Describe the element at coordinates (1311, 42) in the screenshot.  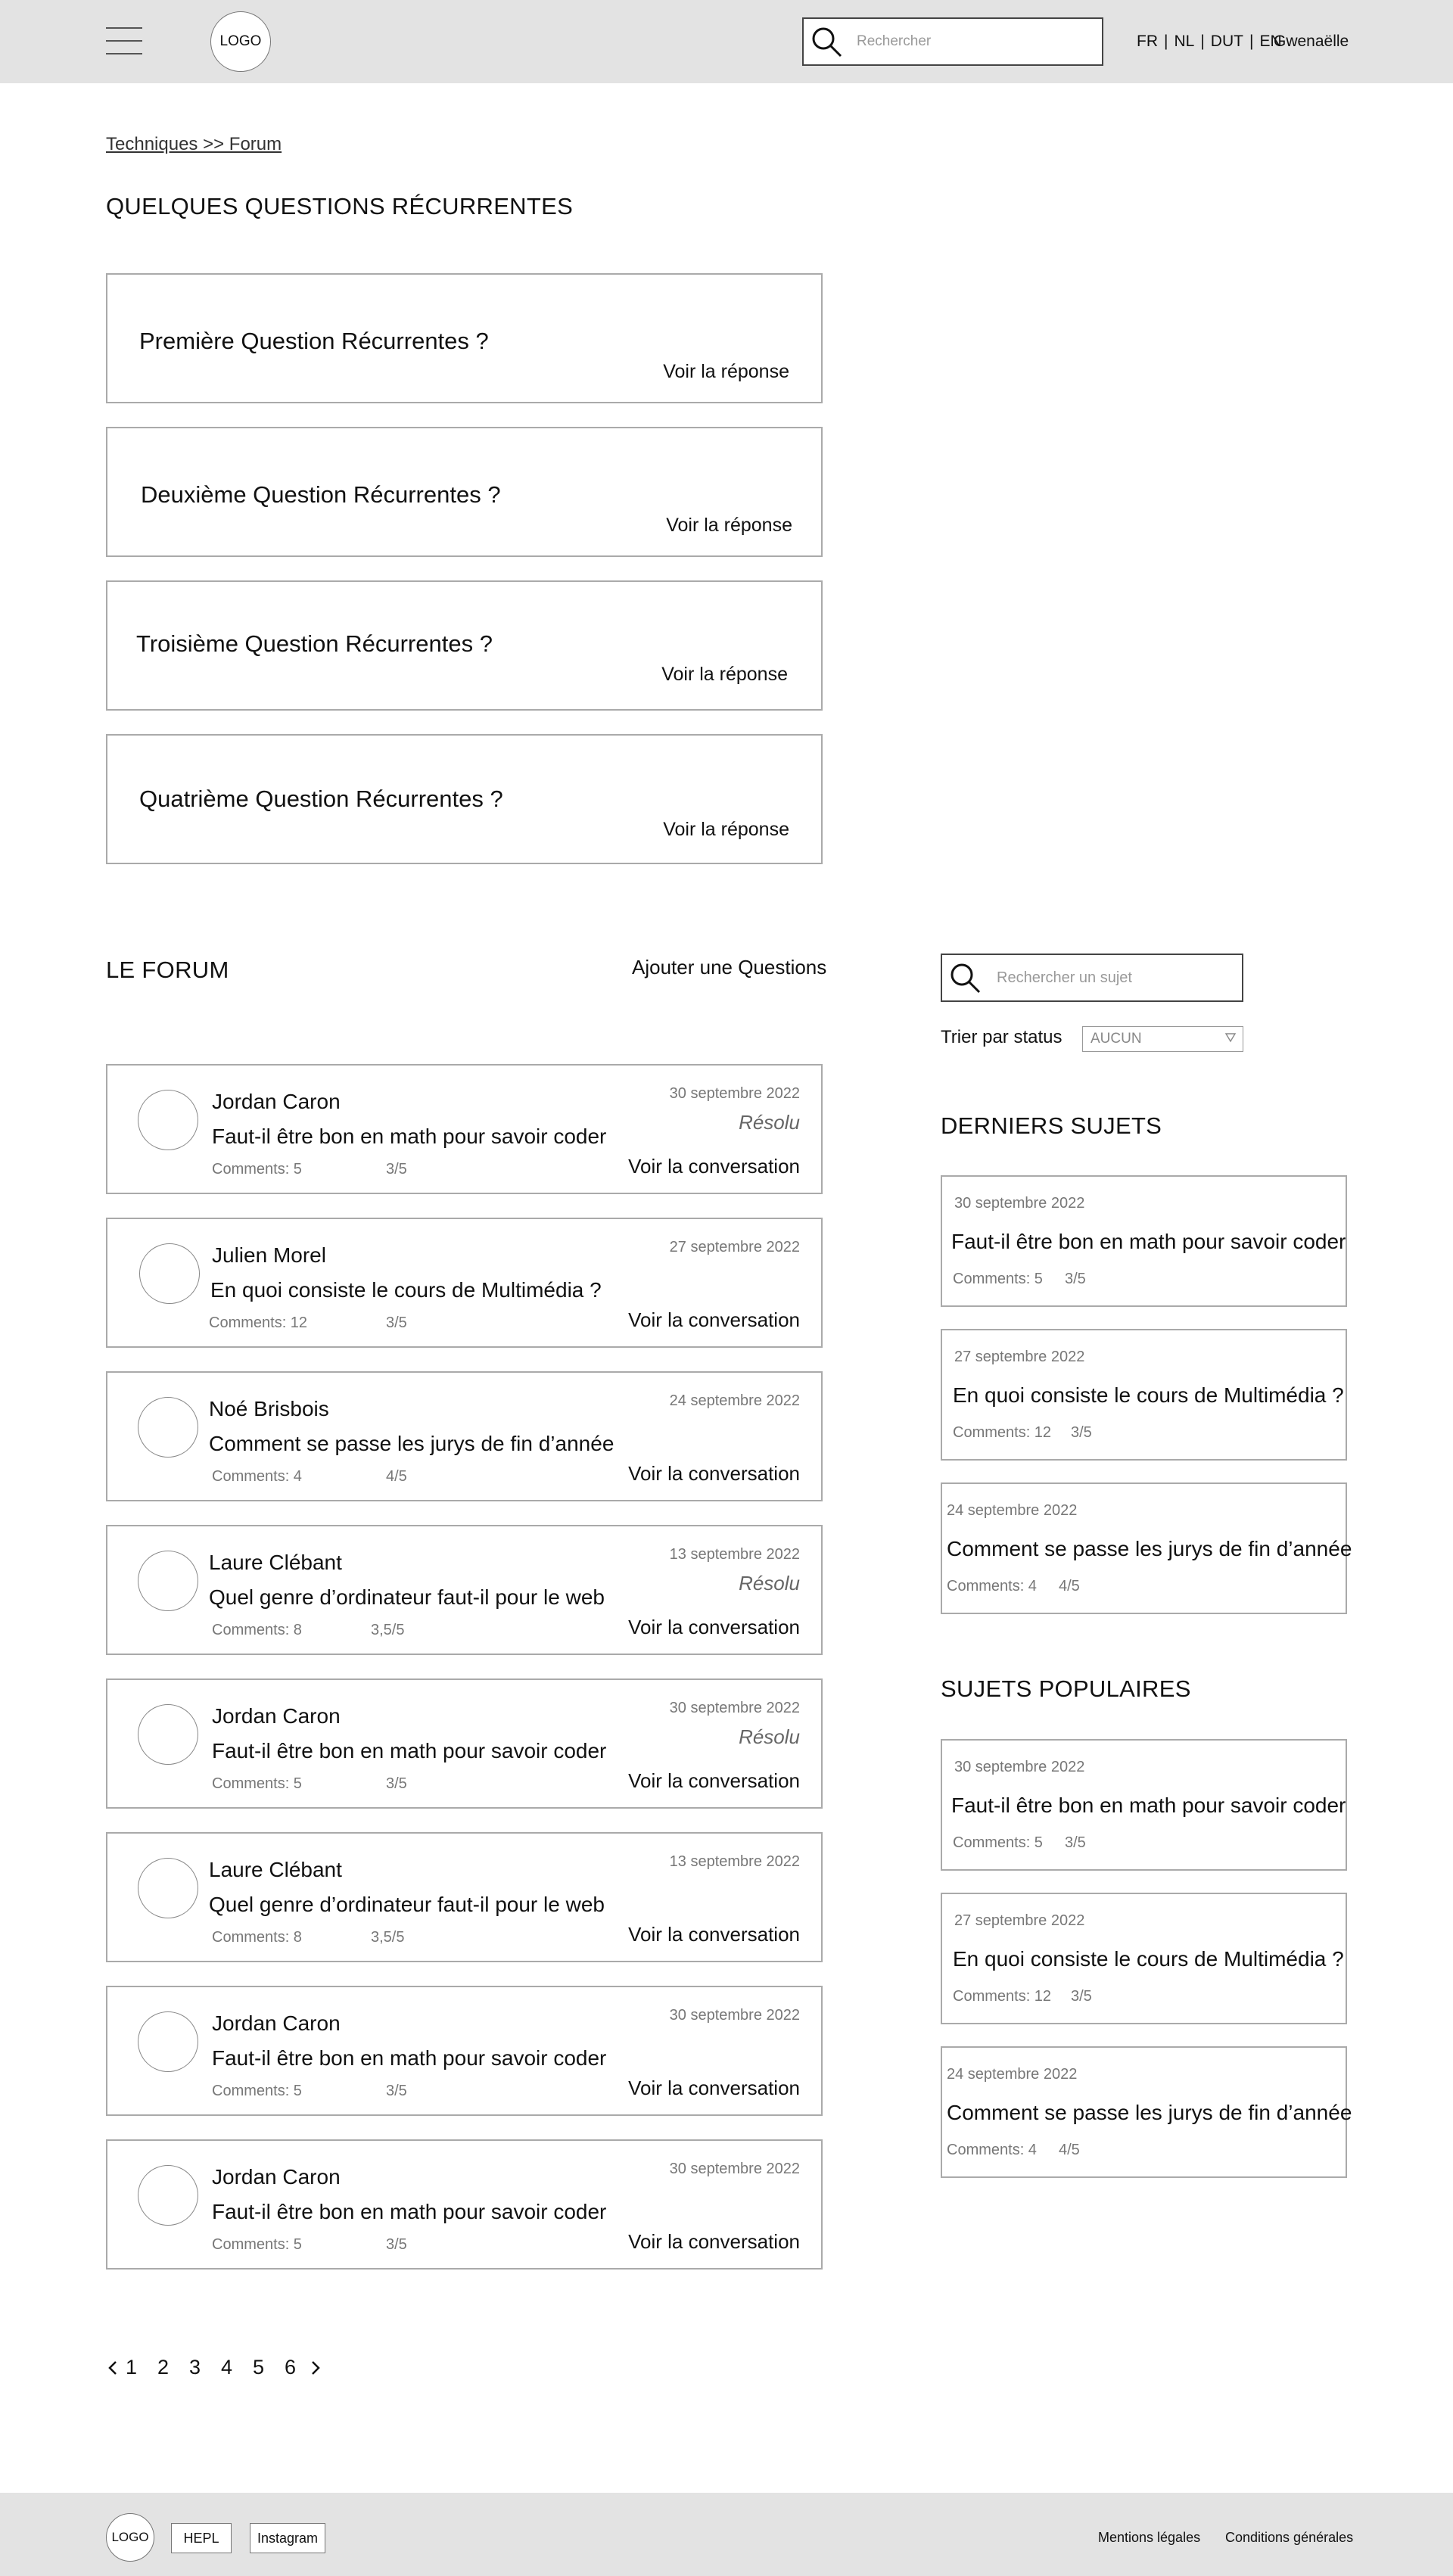
I see `user-name: Gwenaëlle` at that location.